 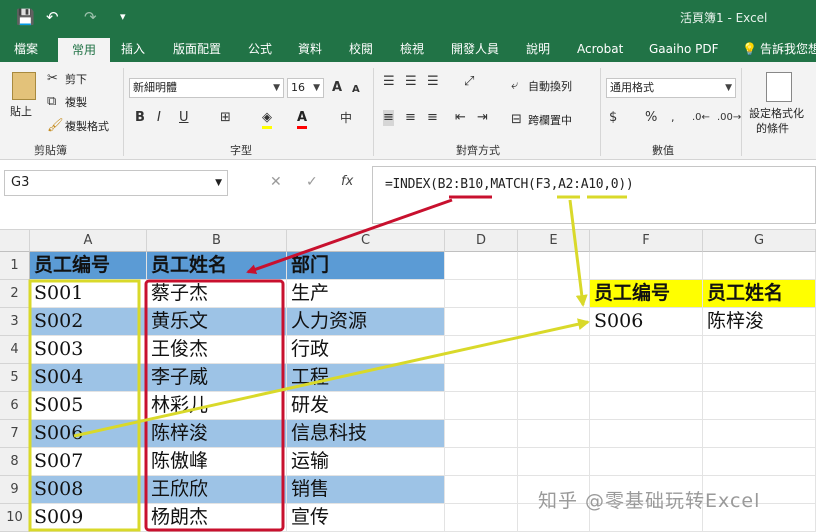 I want to click on formula-input: =INDEX(B2:B10,MATCH(F3,A2:A10,0)), so click(x=594, y=195).